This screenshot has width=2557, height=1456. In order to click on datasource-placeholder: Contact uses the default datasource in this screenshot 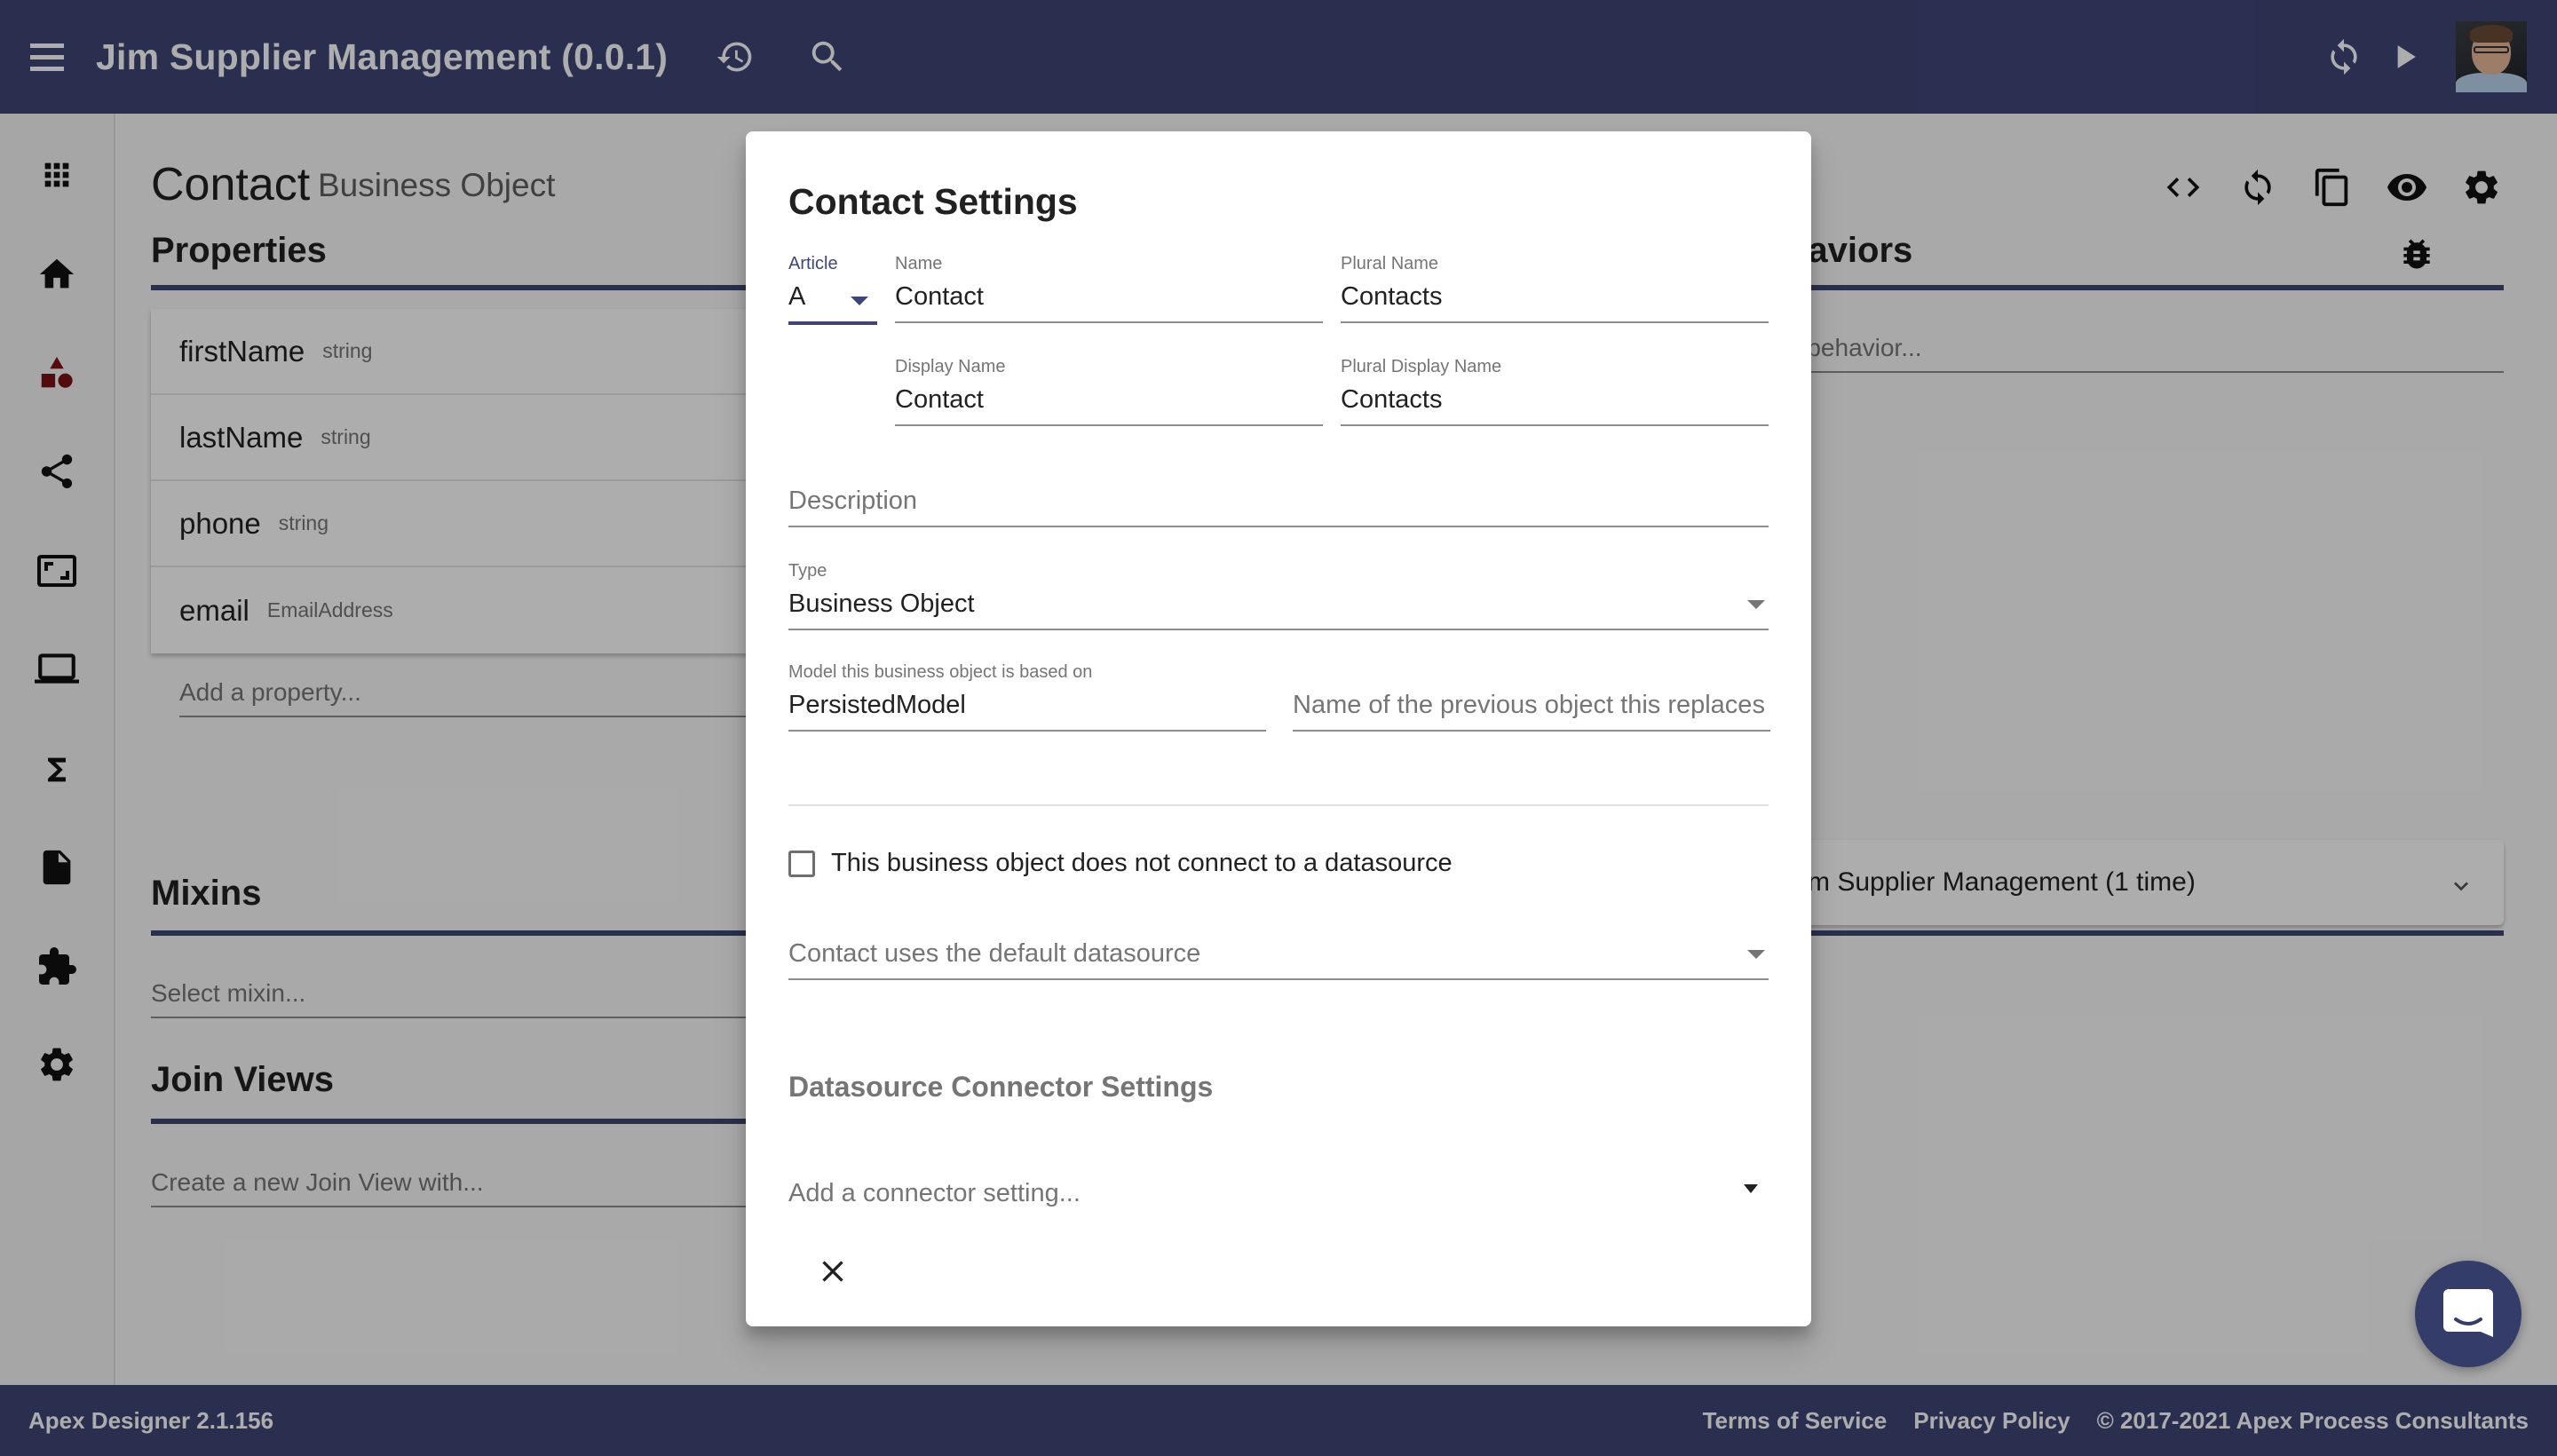, I will do `click(994, 953)`.